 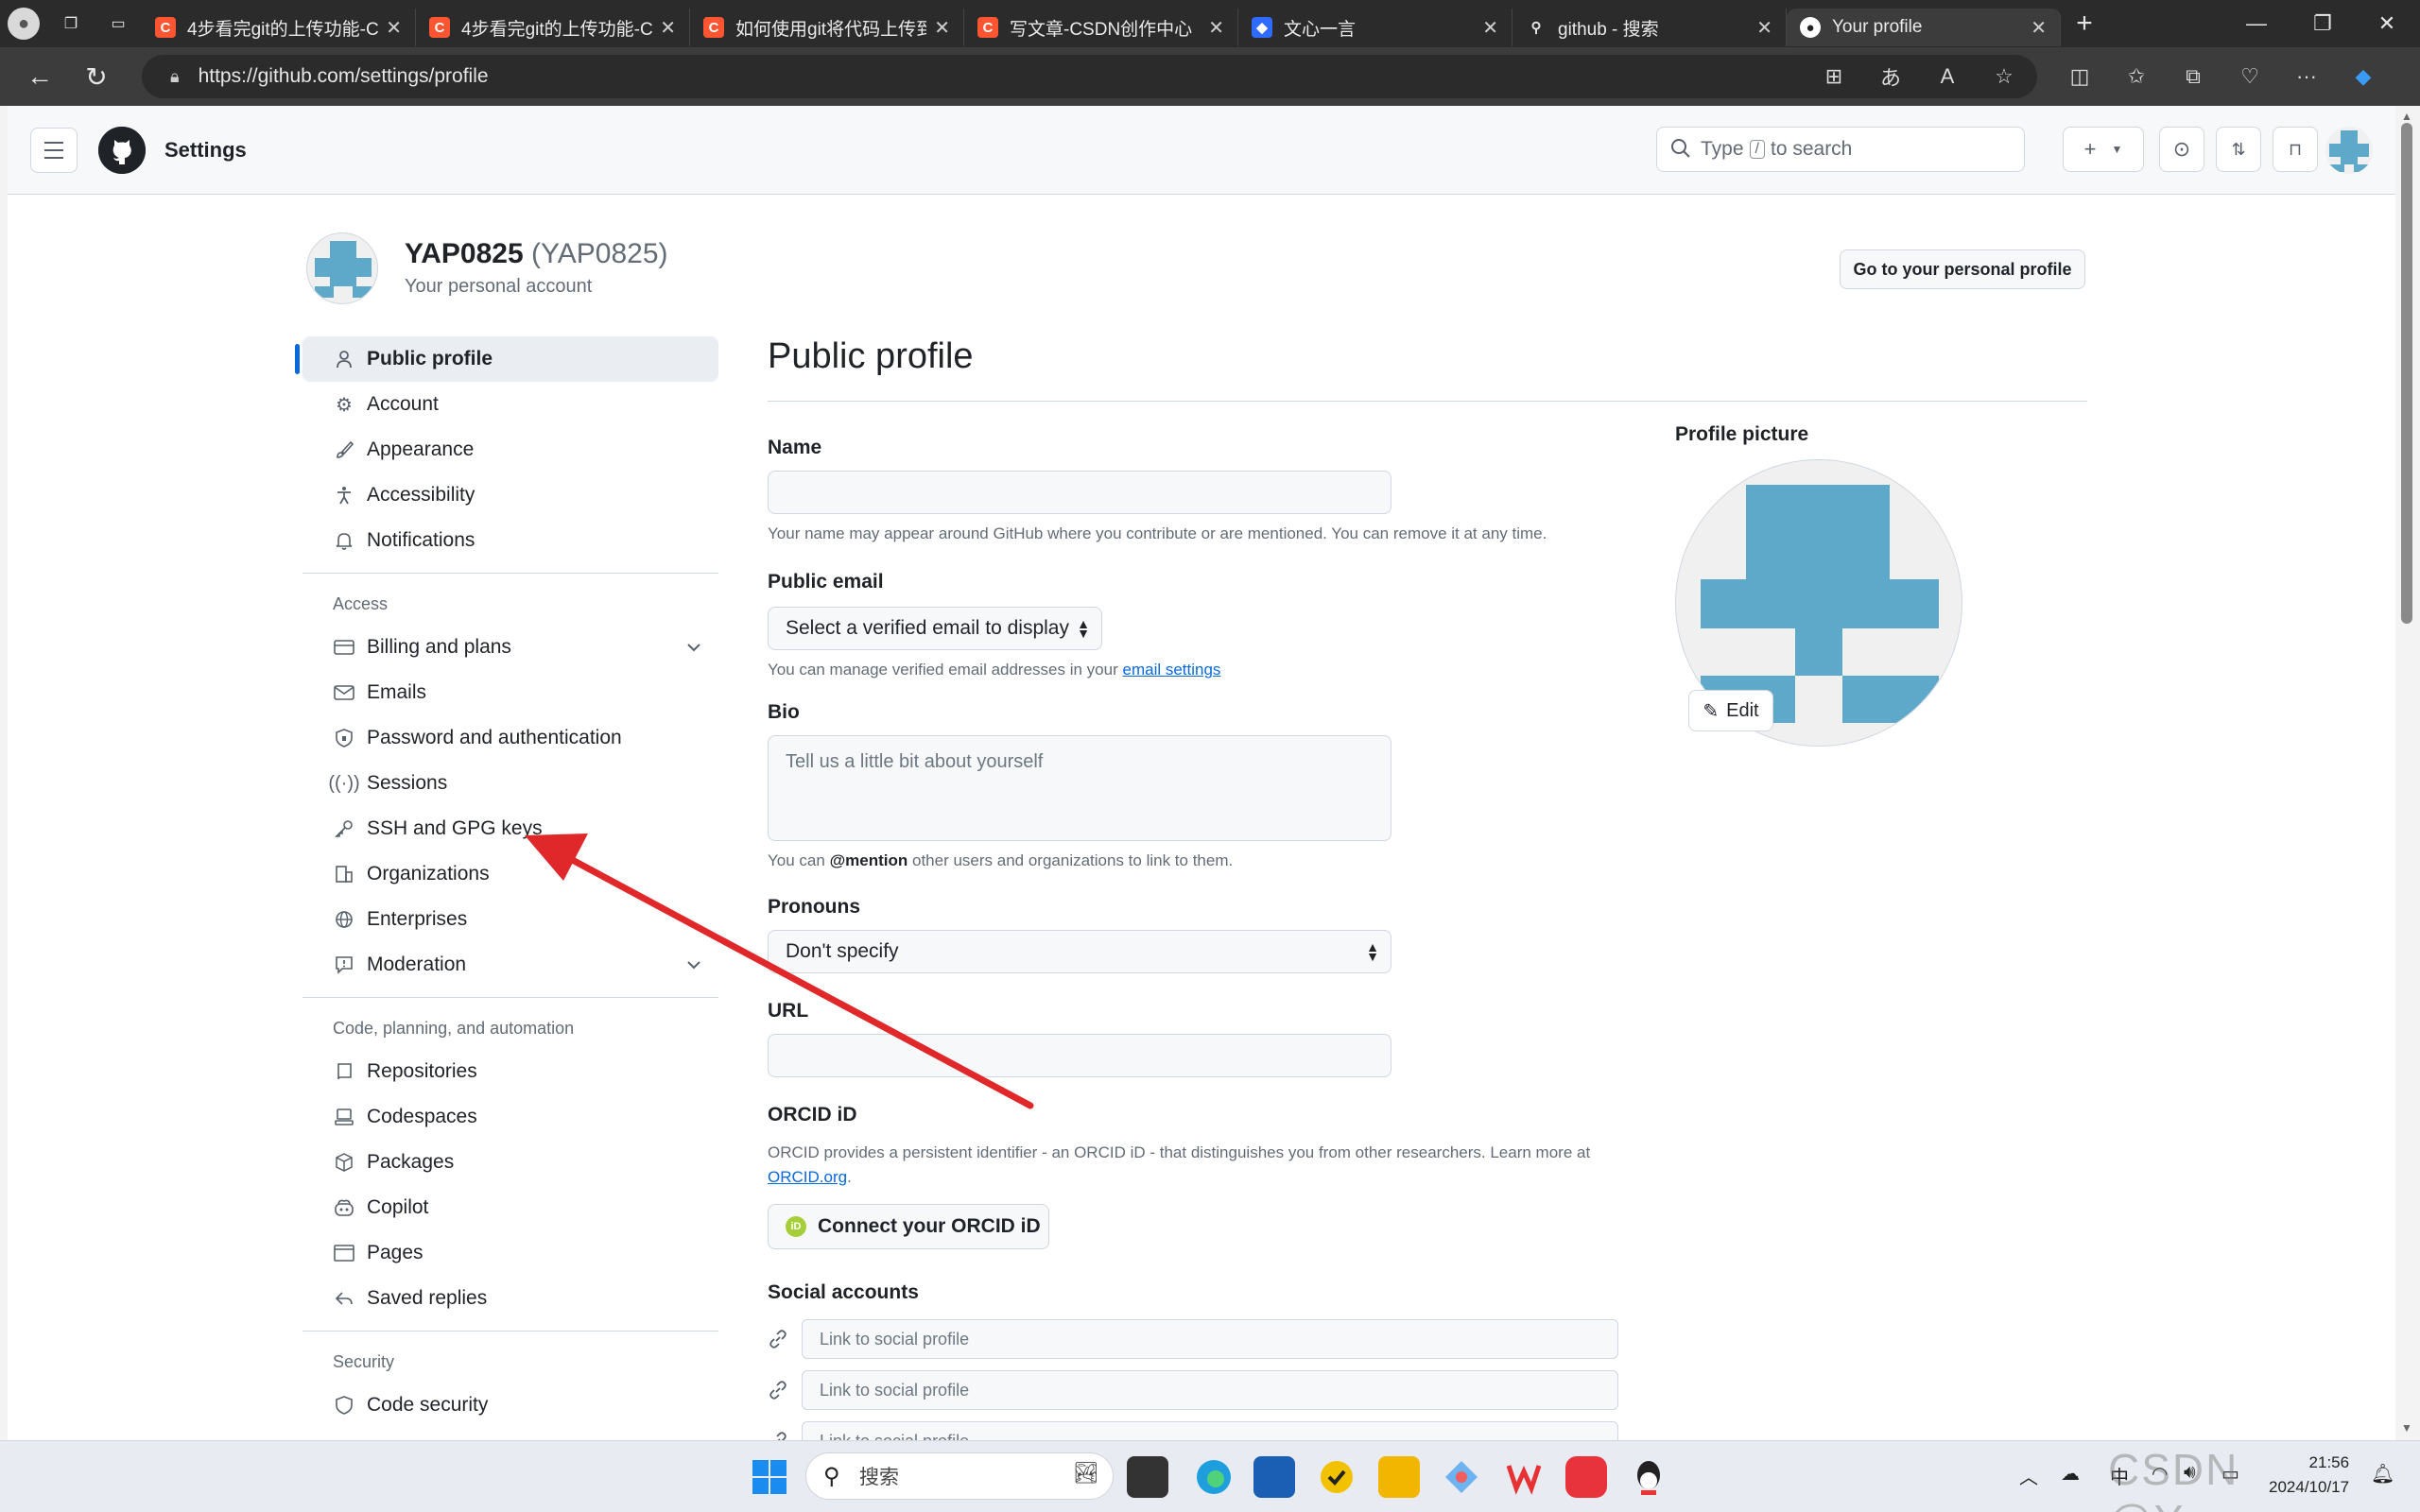 I want to click on connect-orcid-button: iD Connect your ORCID iD, so click(x=909, y=1226).